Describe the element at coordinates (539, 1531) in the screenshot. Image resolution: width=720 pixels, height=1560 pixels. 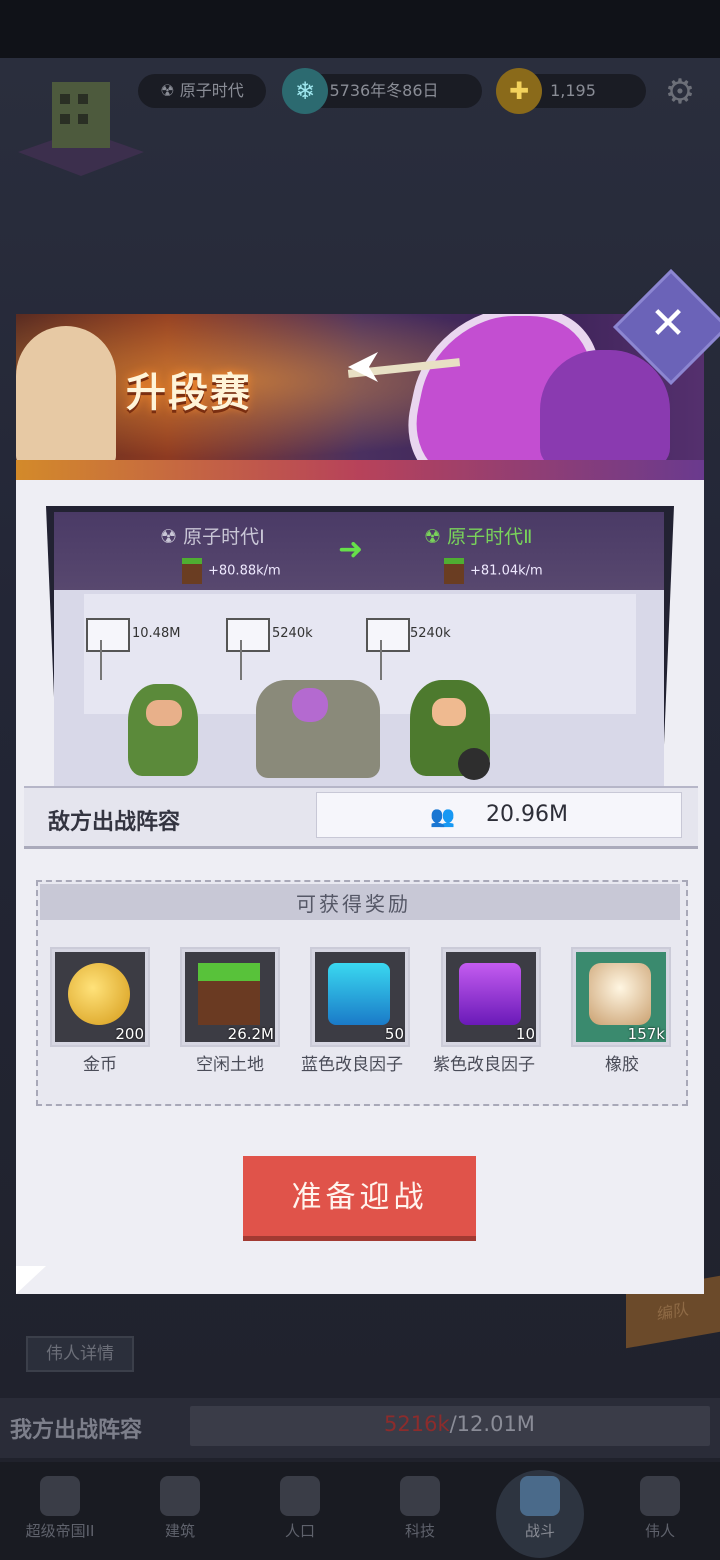
I see `nav-label: 战斗` at that location.